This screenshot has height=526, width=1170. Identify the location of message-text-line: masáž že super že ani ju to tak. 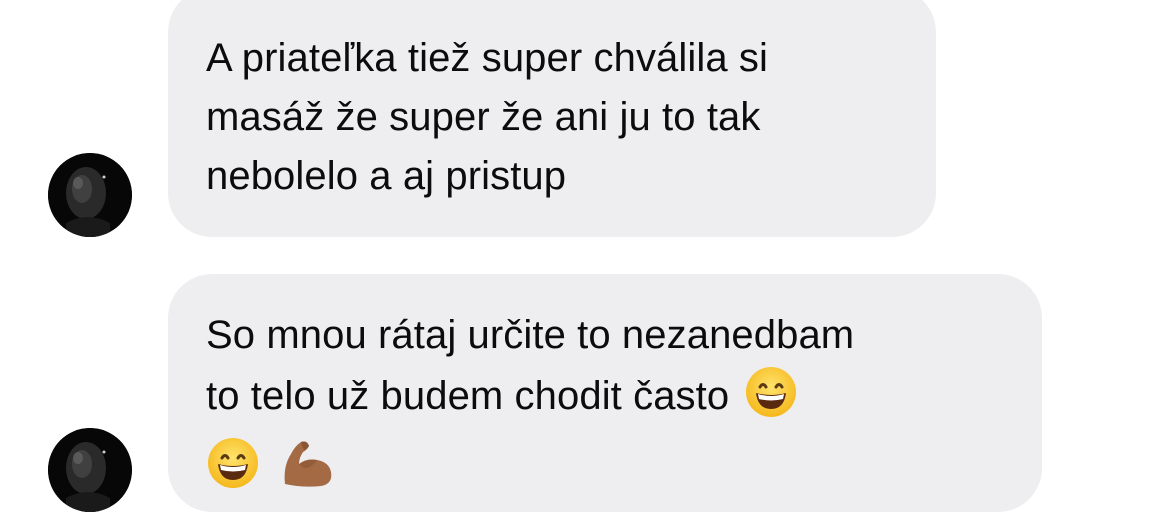
(483, 117).